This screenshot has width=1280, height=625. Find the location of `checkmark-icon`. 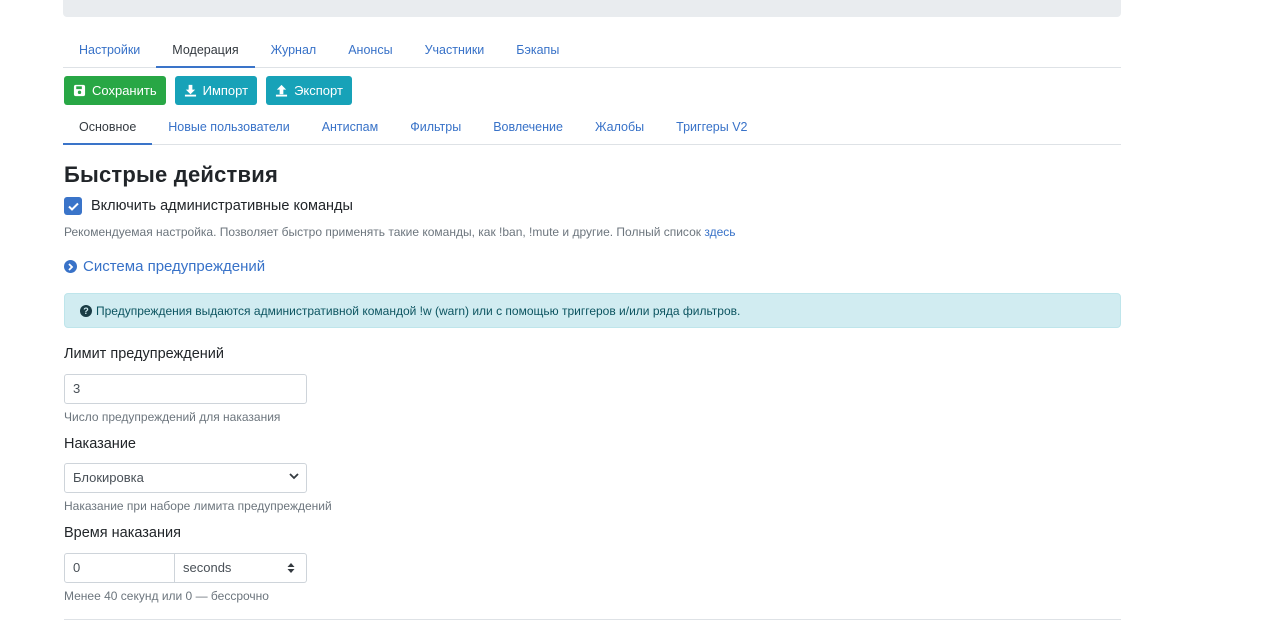

checkmark-icon is located at coordinates (73, 206).